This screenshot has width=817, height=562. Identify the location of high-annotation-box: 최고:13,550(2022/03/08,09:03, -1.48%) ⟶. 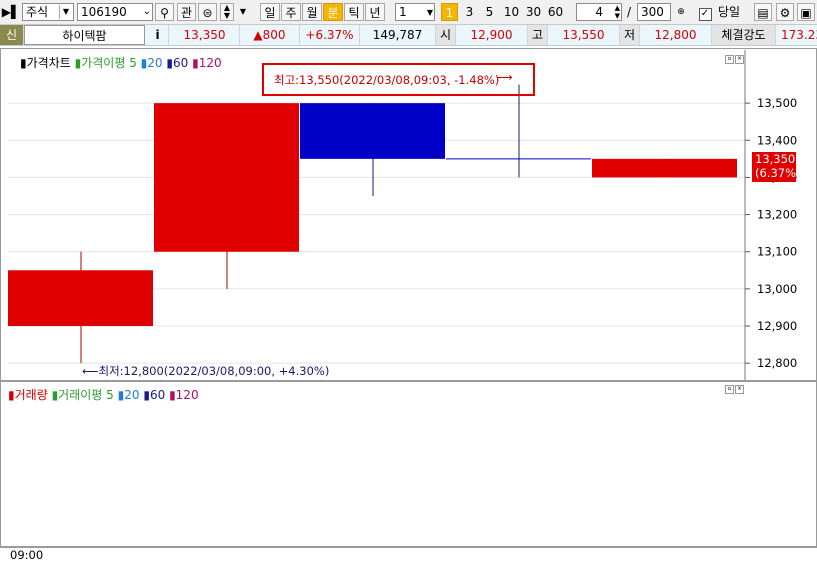
(398, 79).